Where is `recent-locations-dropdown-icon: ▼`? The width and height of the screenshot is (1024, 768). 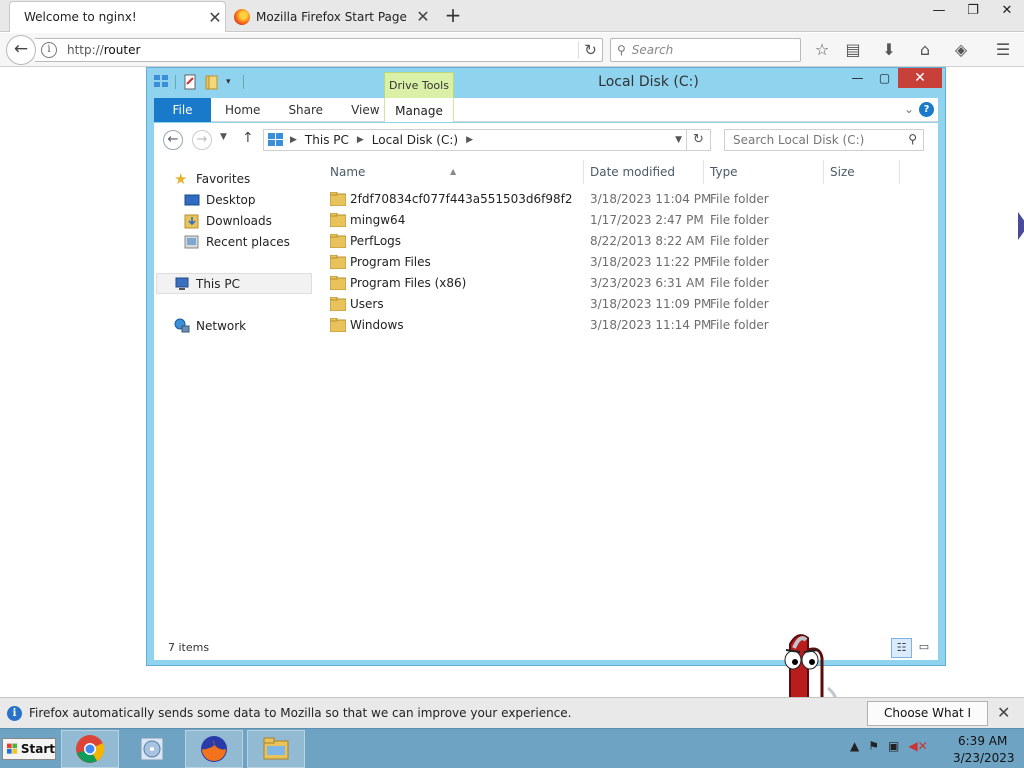
recent-locations-dropdown-icon: ▼ is located at coordinates (223, 137).